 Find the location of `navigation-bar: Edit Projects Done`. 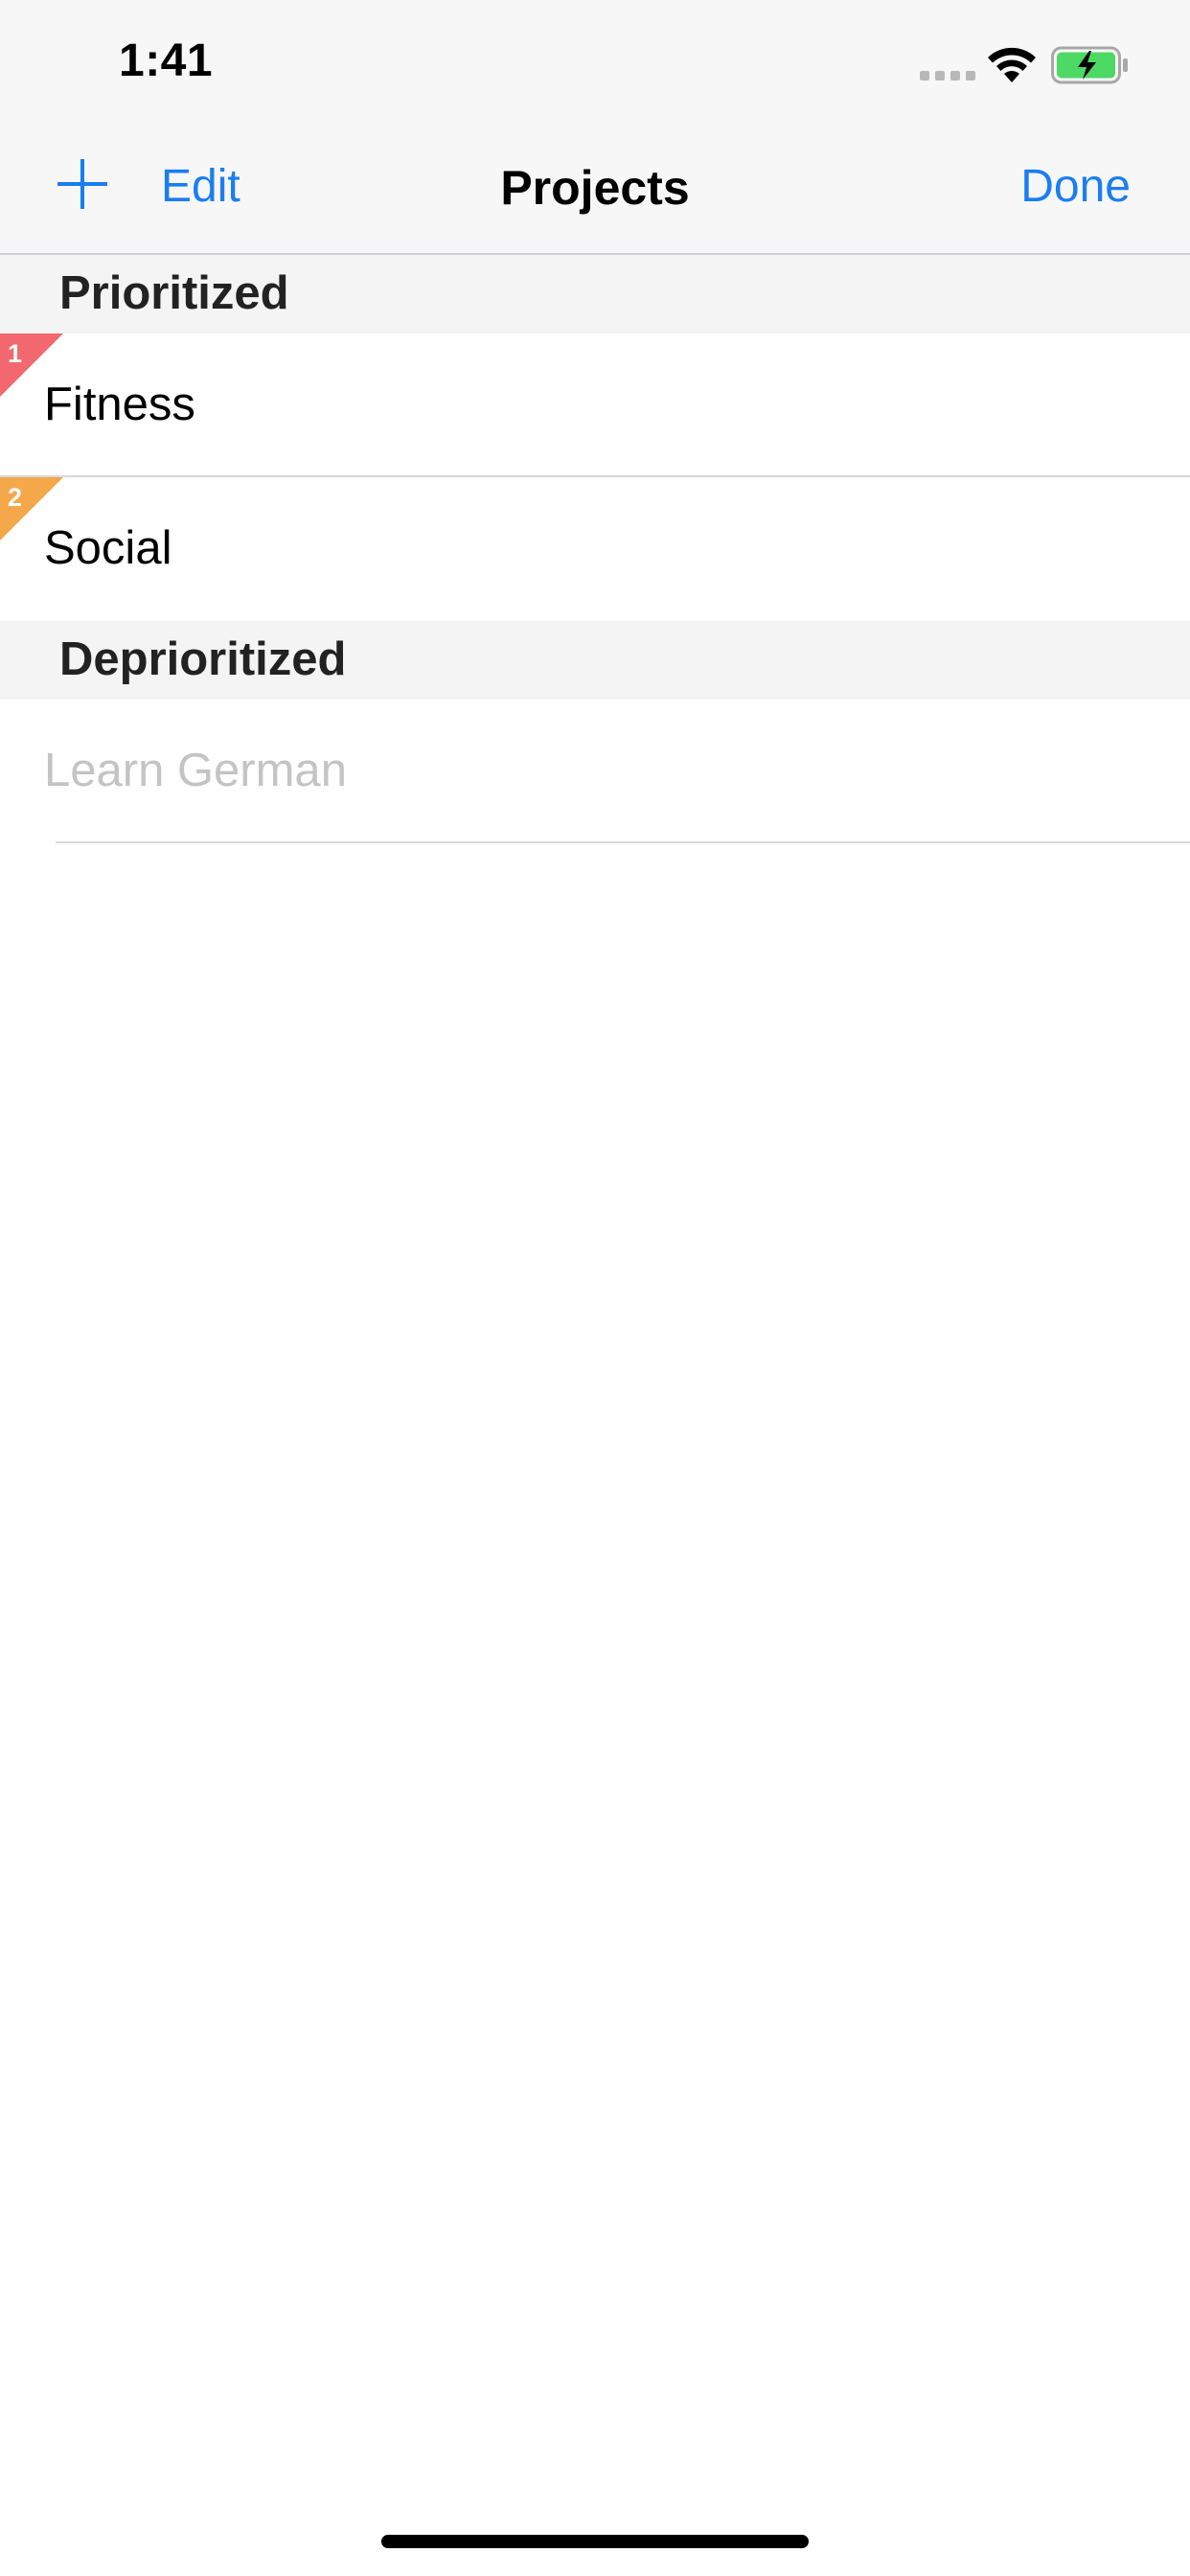

navigation-bar: Edit Projects Done is located at coordinates (595, 190).